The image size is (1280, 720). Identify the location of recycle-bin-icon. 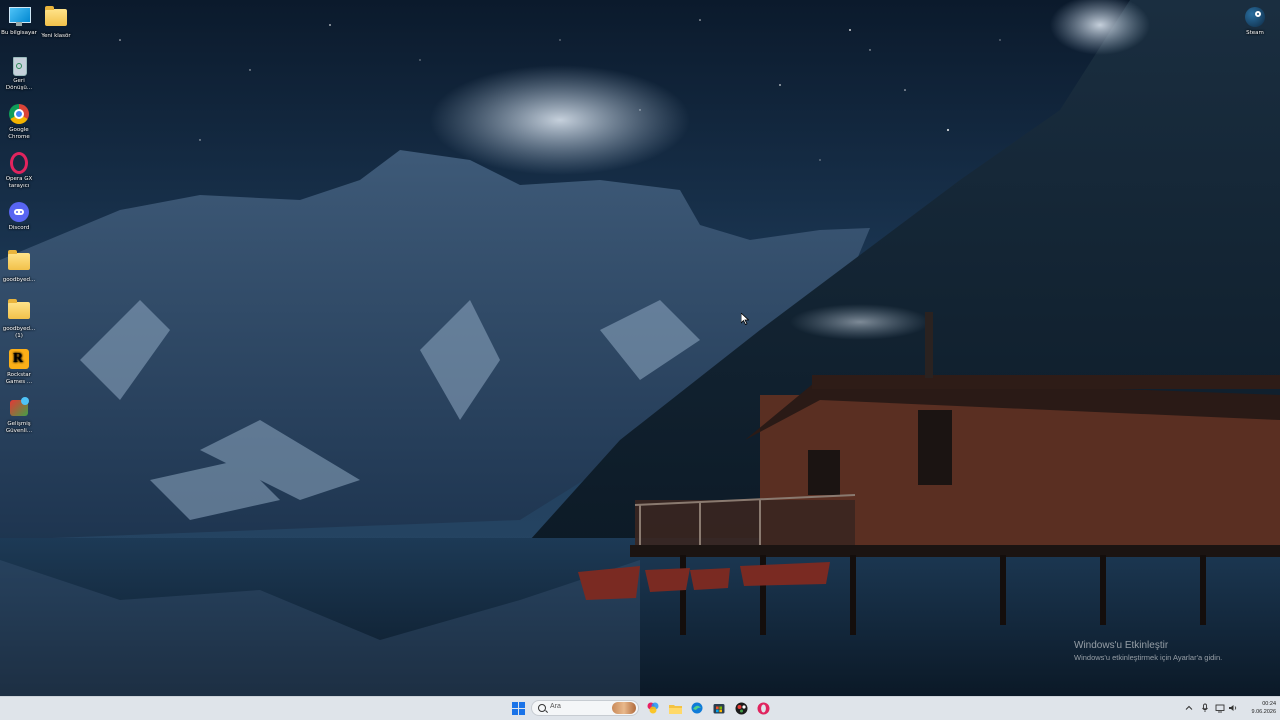
(19, 65).